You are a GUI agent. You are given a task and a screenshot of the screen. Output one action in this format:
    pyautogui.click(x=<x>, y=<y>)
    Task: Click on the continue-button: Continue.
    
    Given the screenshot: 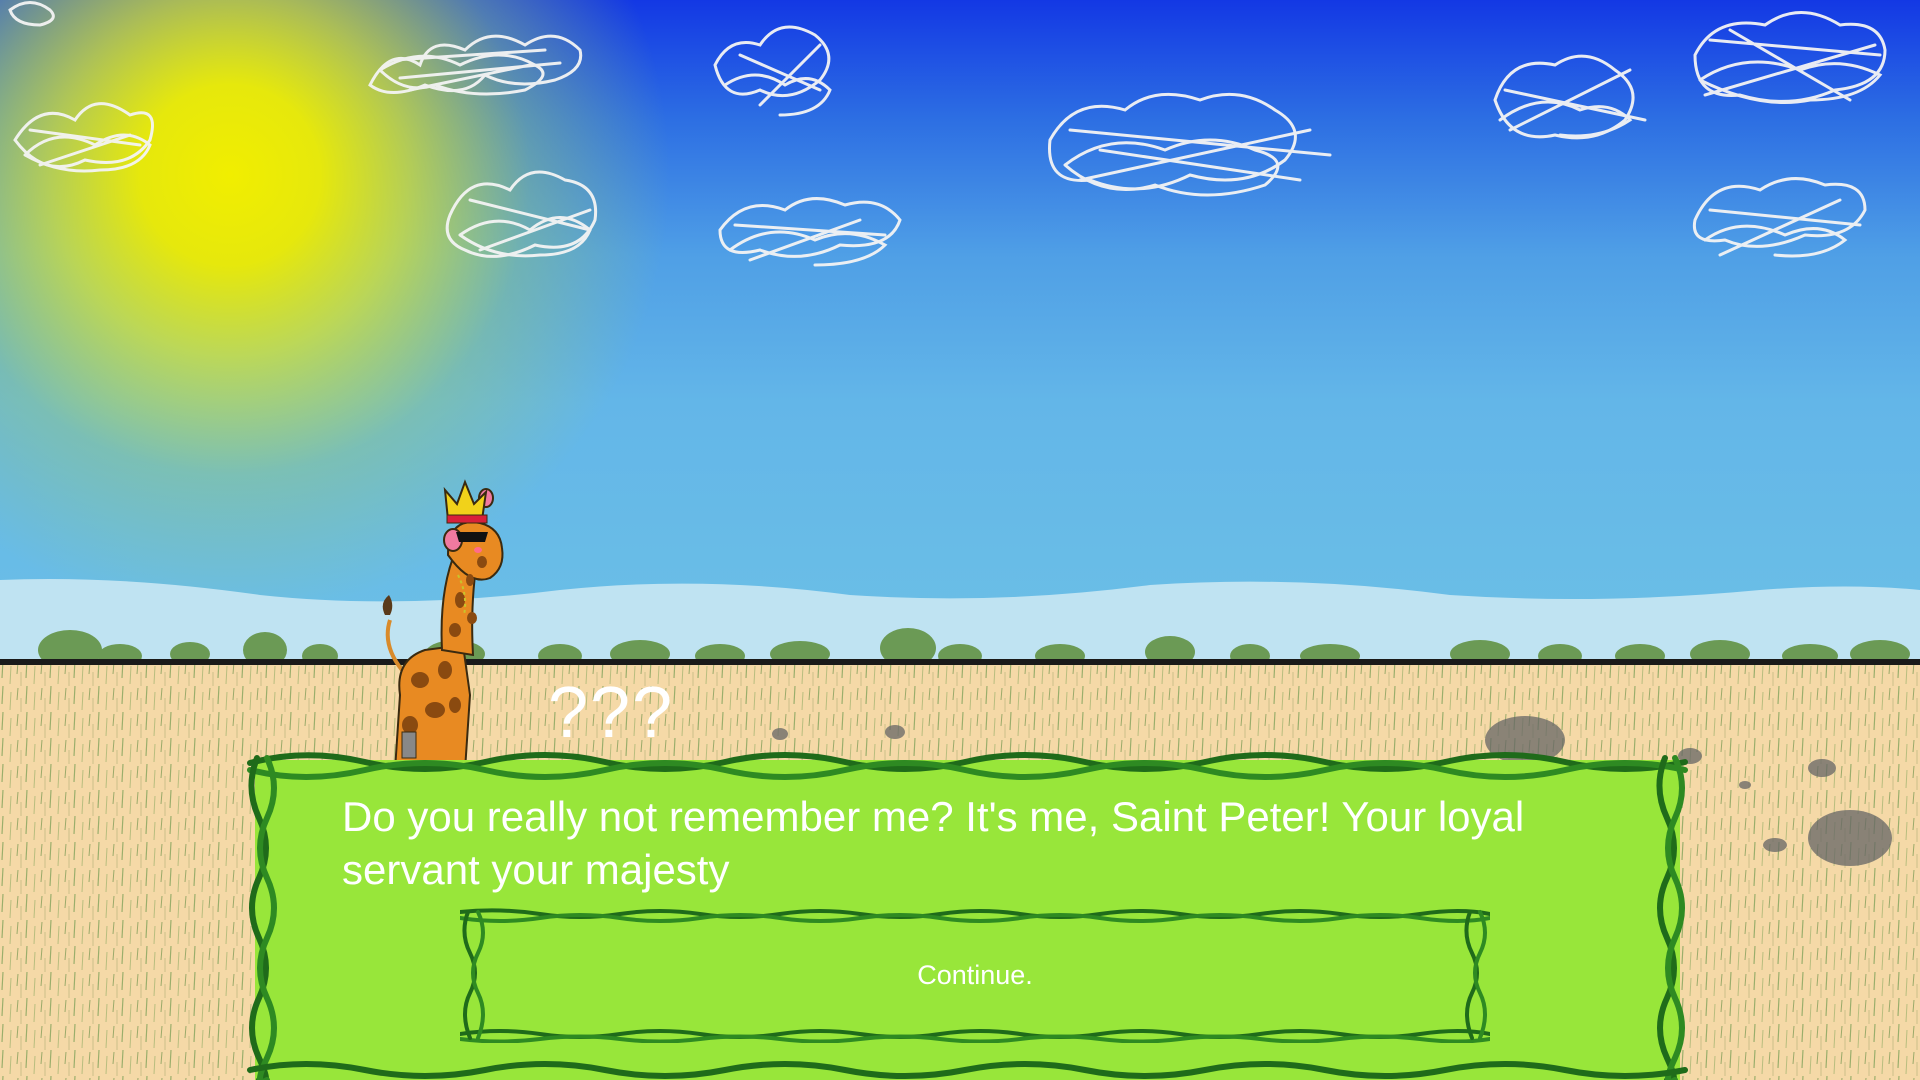 What is the action you would take?
    pyautogui.click(x=975, y=975)
    